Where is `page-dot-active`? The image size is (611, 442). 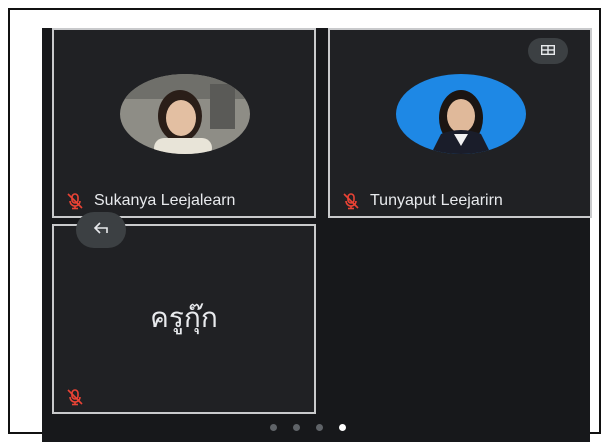
page-dot-active is located at coordinates (342, 427).